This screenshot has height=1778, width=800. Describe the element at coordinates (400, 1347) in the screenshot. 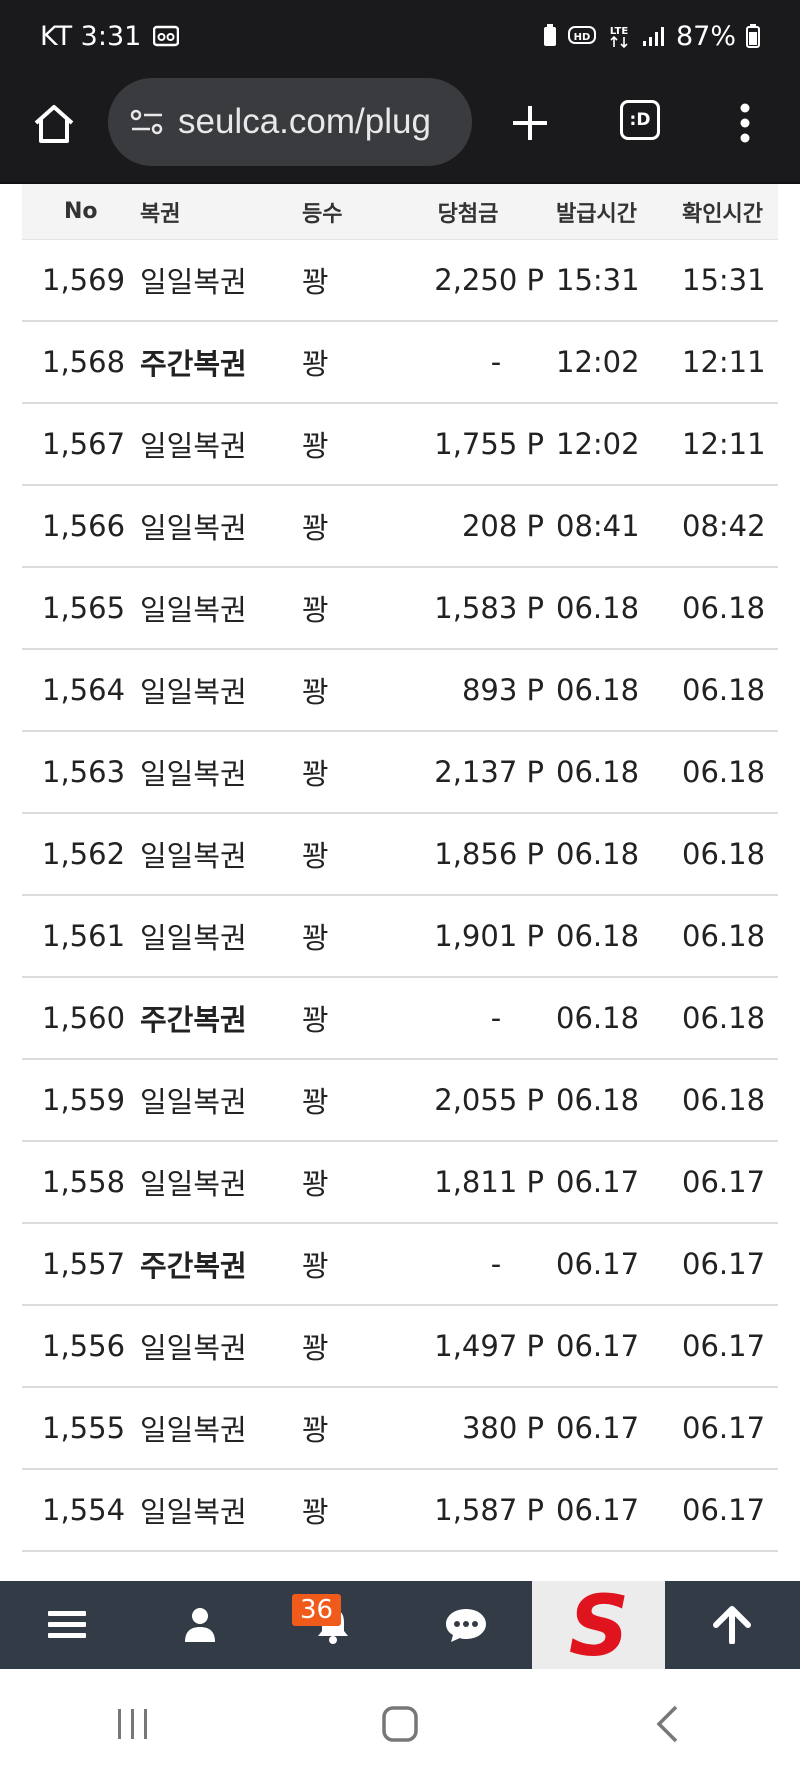

I see `table-row: 1,556 일일복권 꽝 1,497 P 06.17 06.17` at that location.